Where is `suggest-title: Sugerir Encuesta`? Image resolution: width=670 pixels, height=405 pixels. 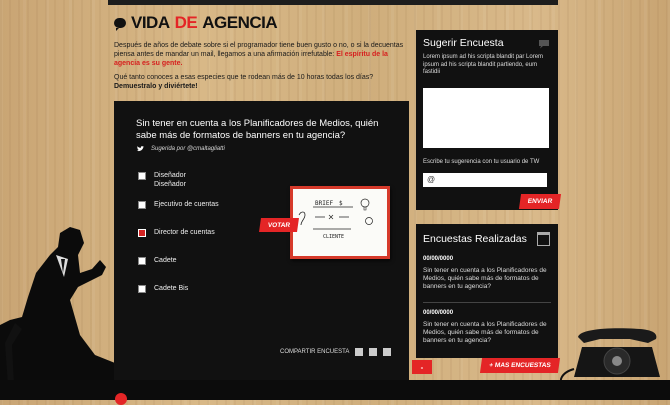 suggest-title: Sugerir Encuesta is located at coordinates (463, 43).